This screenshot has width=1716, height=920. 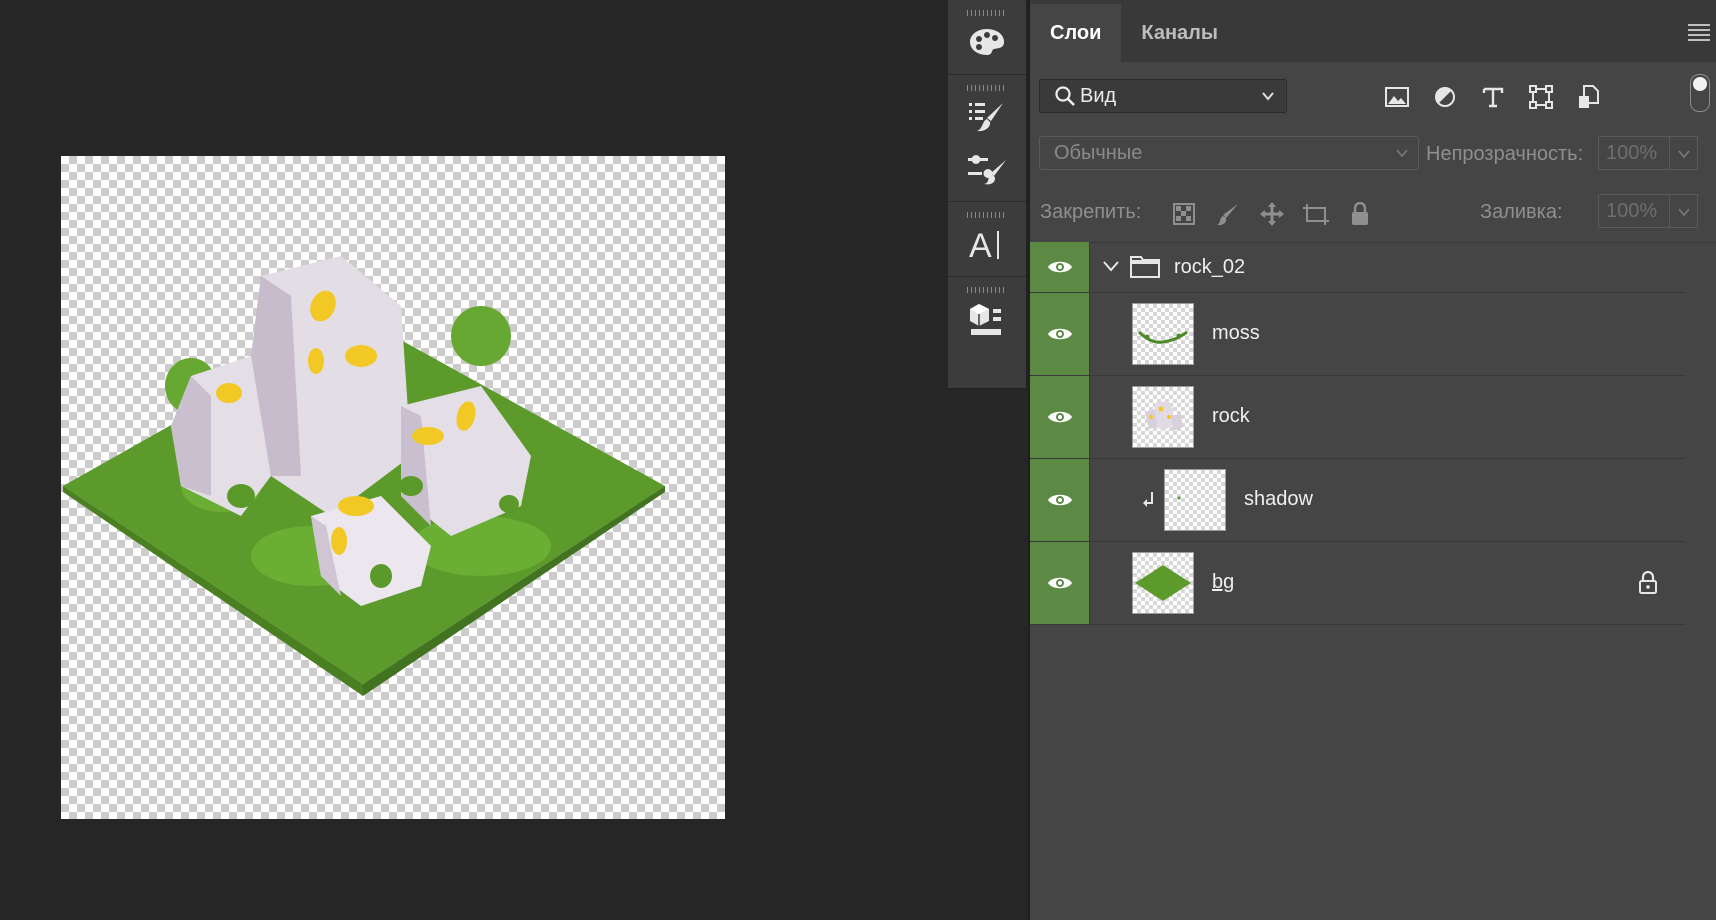 What do you see at coordinates (1231, 416) in the screenshot?
I see `layer-name: rock` at bounding box center [1231, 416].